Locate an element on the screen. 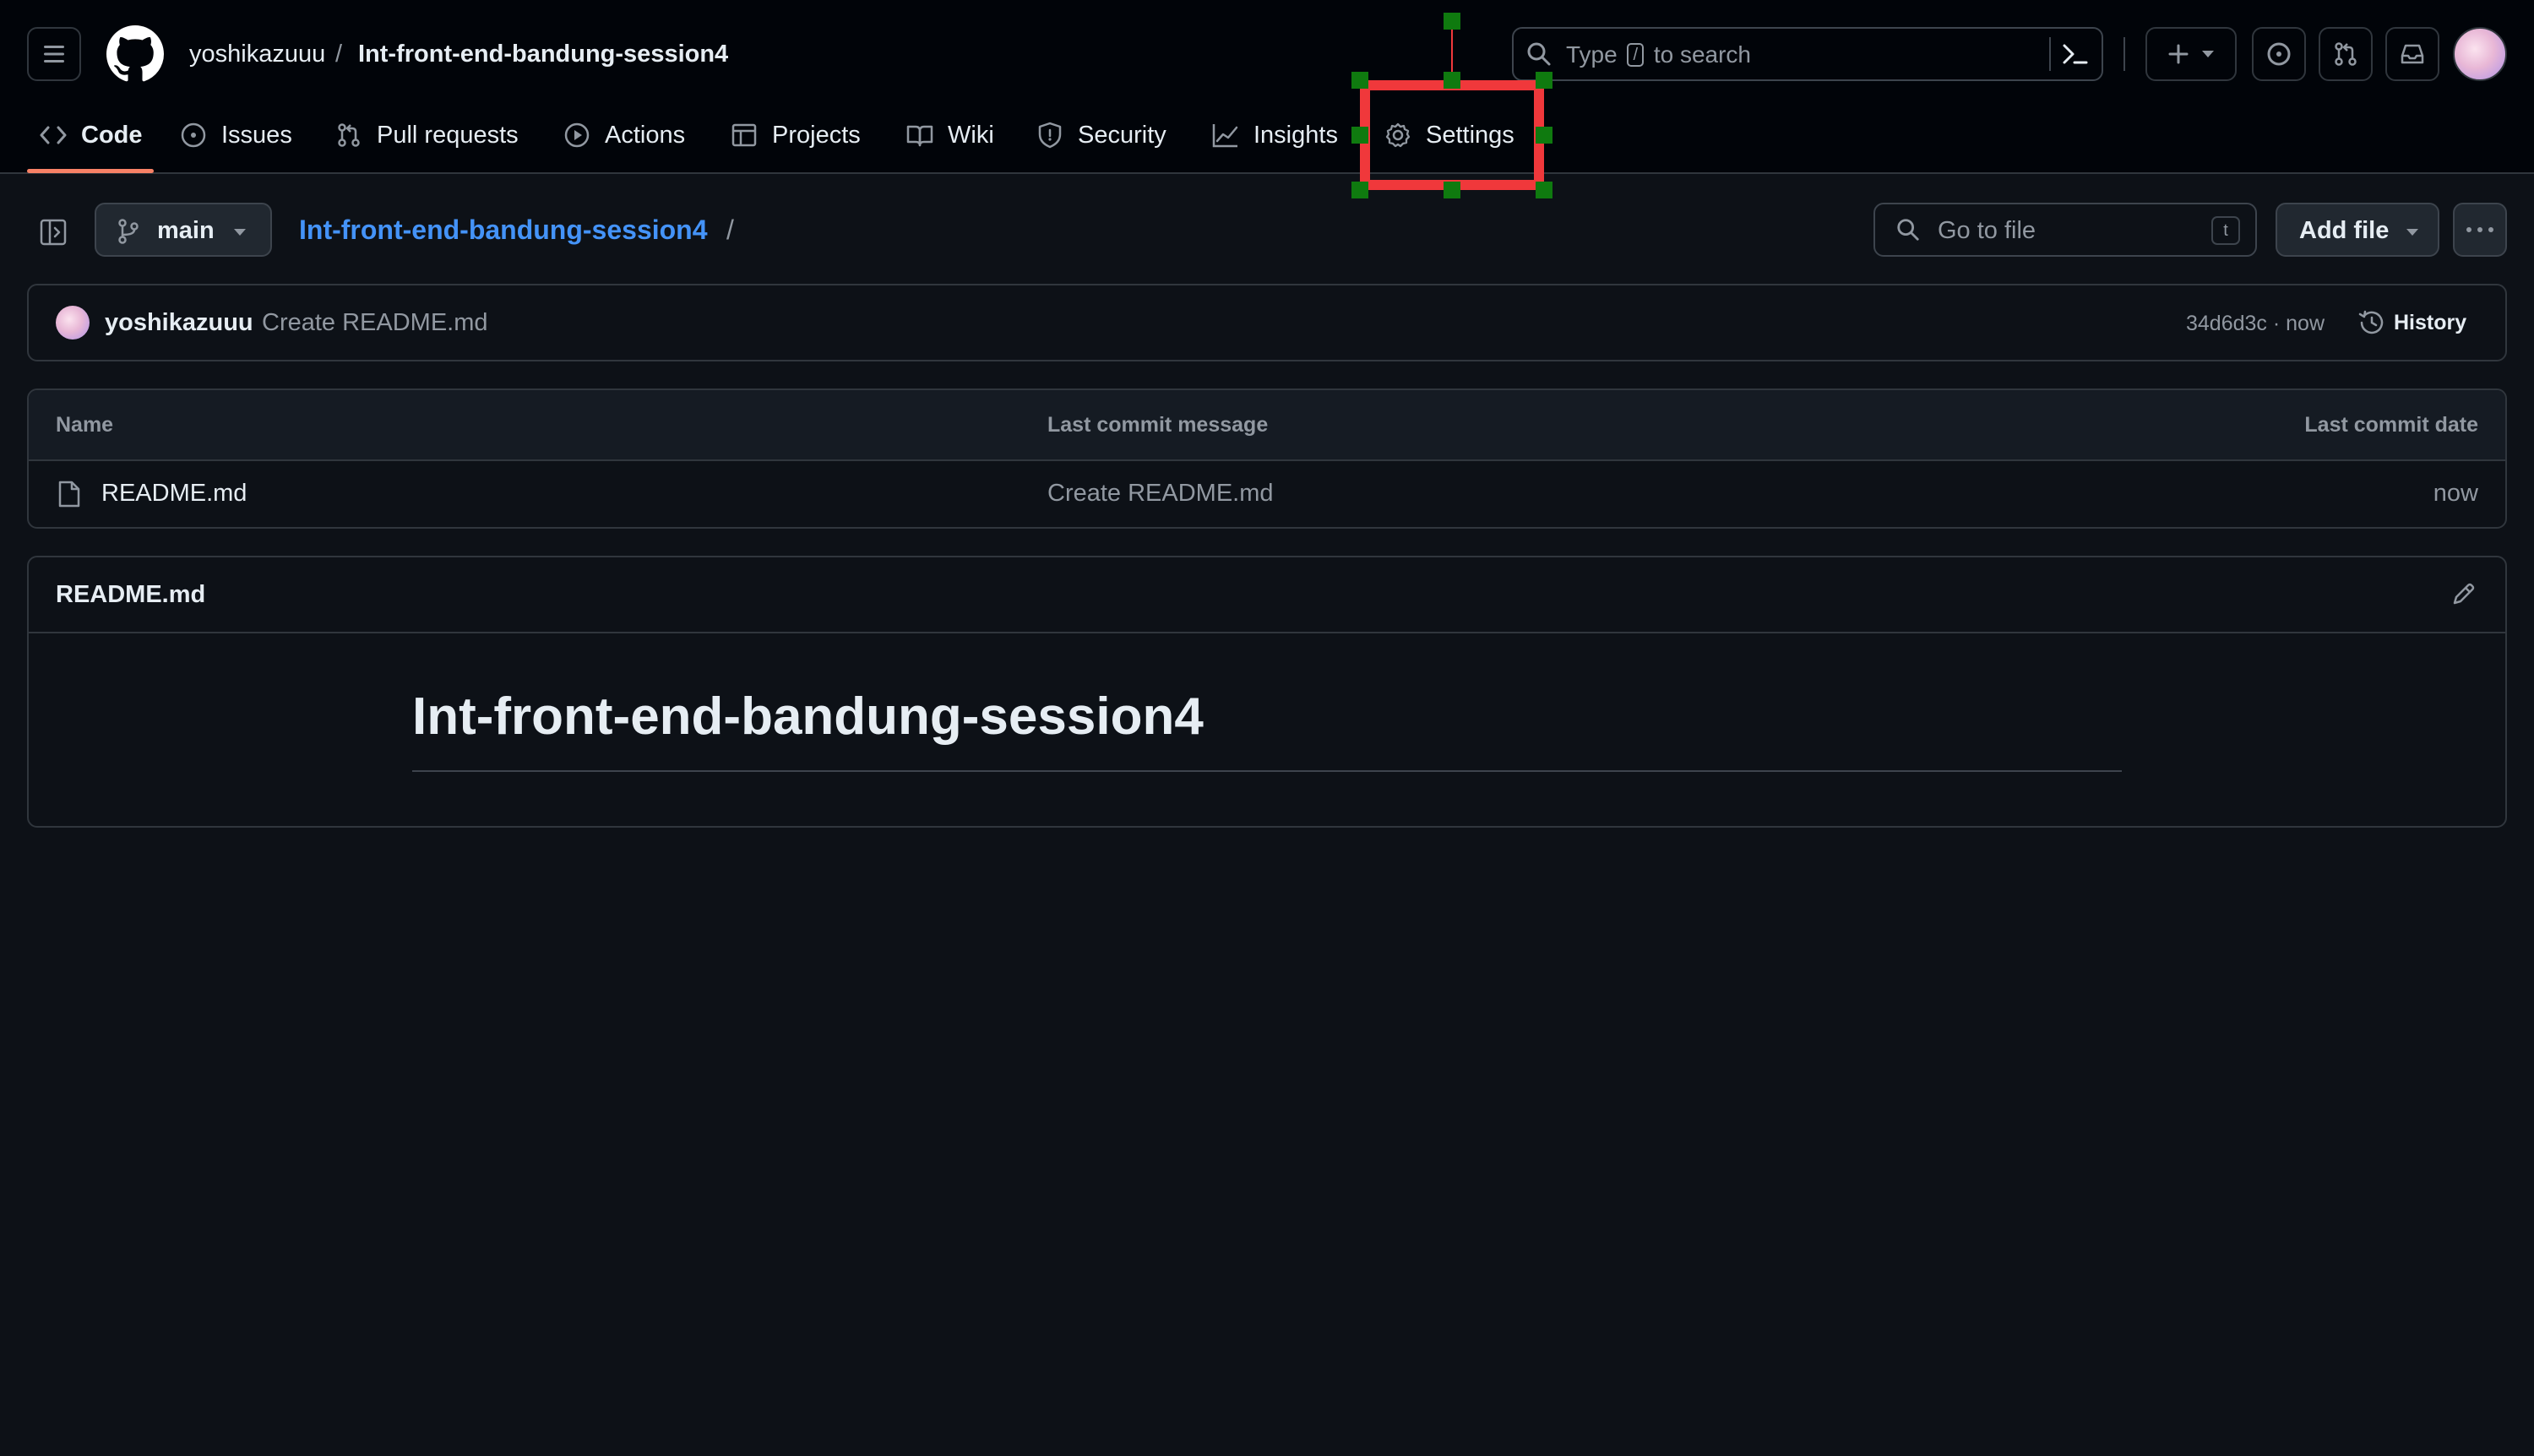  book-icon is located at coordinates (919, 135).